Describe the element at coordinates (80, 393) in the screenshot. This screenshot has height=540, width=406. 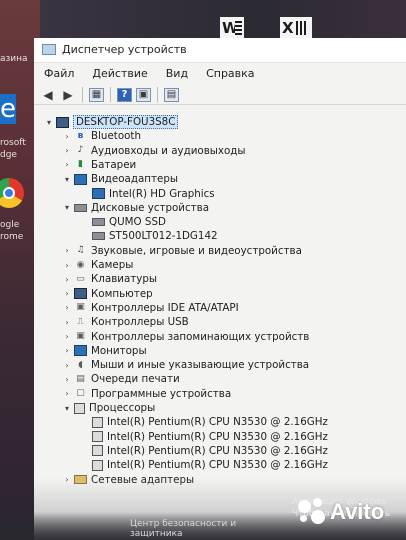
I see `software-device-icon: ▢` at that location.